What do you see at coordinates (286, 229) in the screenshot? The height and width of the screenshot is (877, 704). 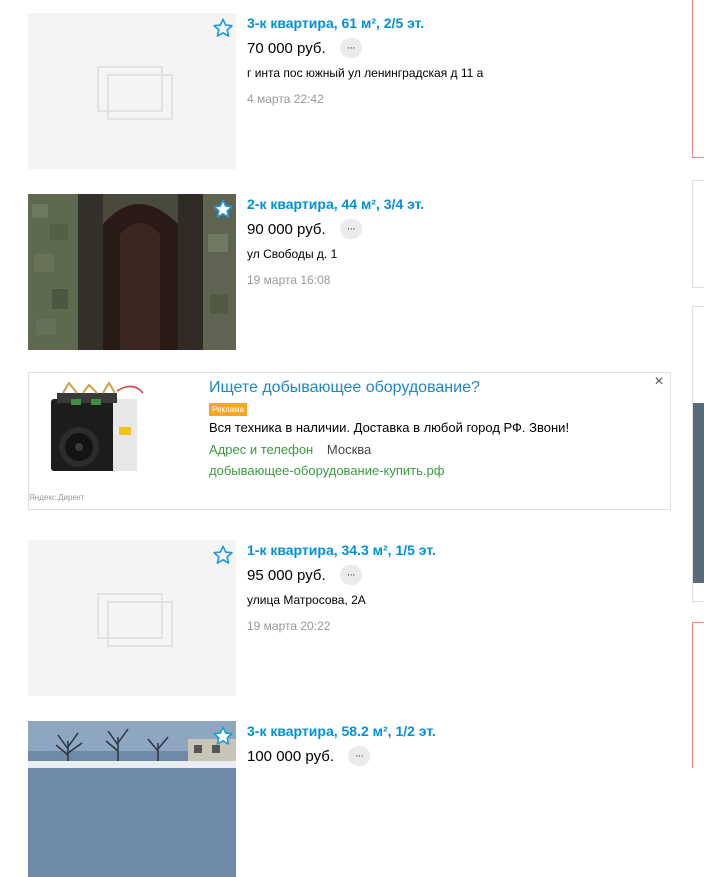 I see `listing-price: 90 000 руб.` at bounding box center [286, 229].